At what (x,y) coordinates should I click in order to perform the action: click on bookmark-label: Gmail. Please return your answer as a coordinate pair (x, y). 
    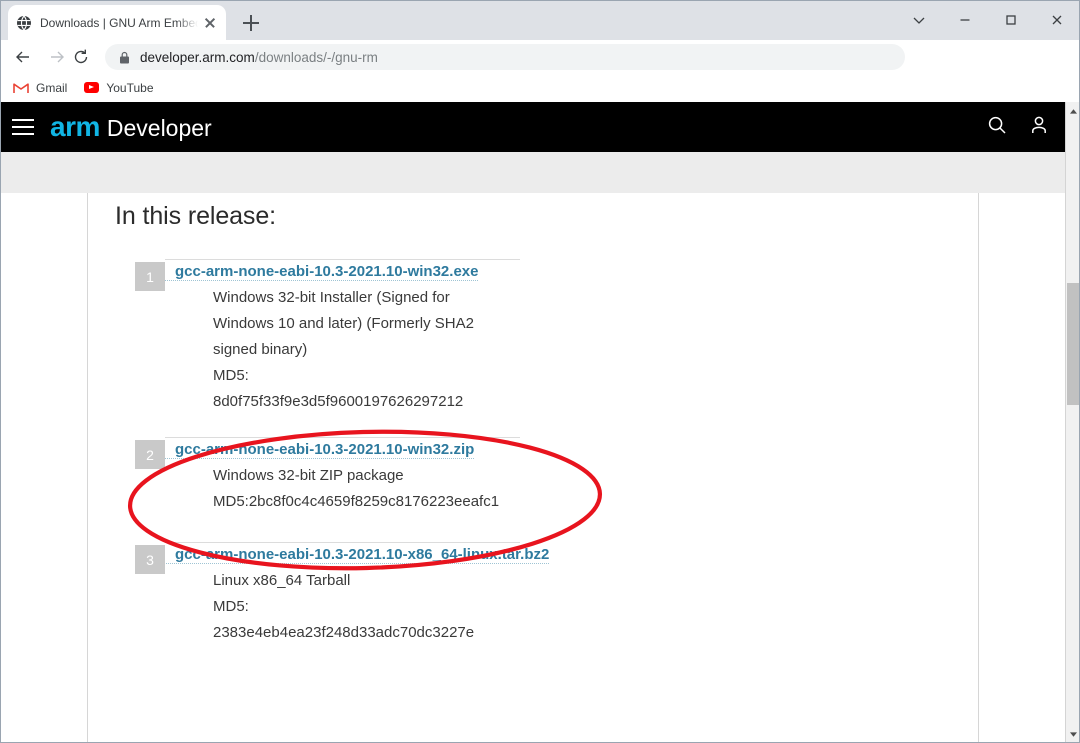
    Looking at the image, I should click on (52, 87).